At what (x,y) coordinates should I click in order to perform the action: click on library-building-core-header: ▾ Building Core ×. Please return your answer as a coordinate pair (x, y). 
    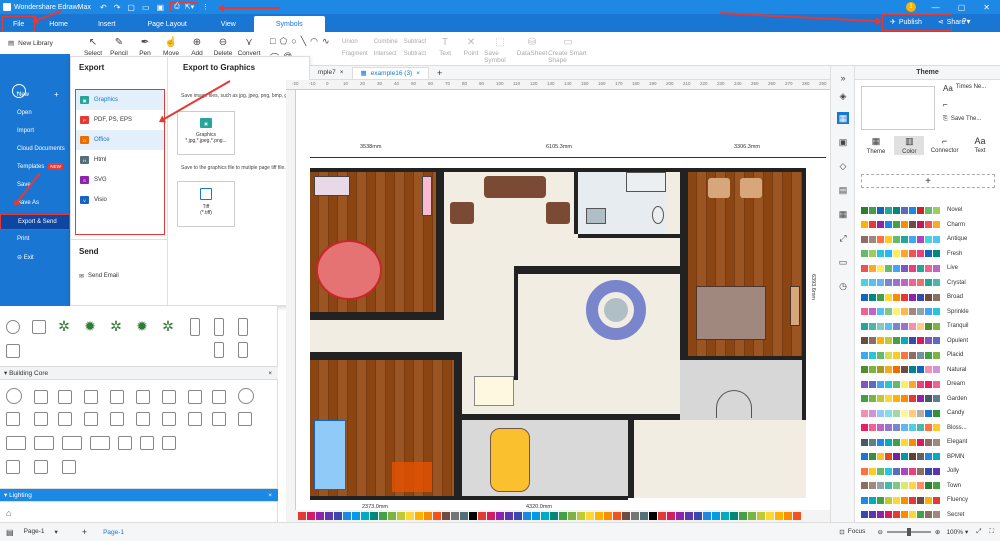
    Looking at the image, I should click on (139, 373).